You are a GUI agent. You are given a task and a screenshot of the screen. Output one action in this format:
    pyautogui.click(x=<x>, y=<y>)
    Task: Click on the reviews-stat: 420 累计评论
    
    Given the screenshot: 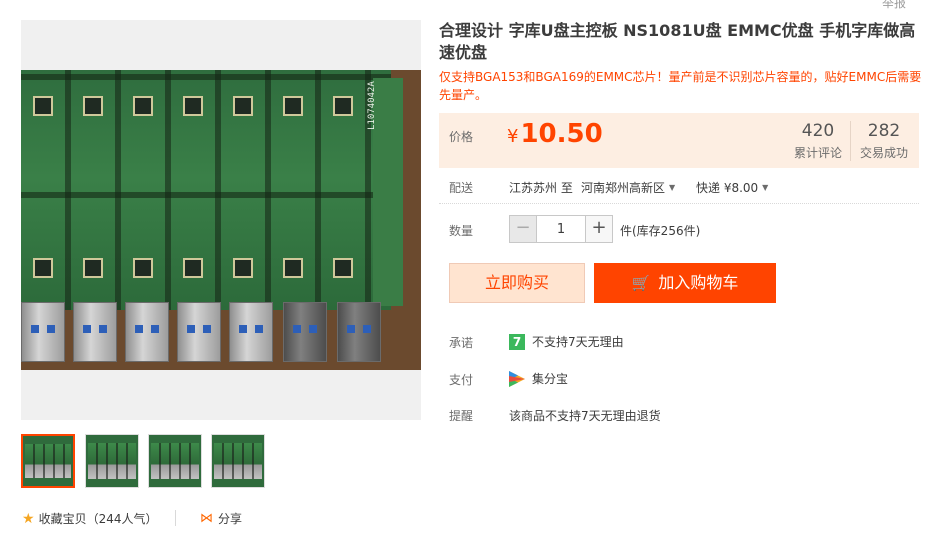 What is the action you would take?
    pyautogui.click(x=818, y=141)
    